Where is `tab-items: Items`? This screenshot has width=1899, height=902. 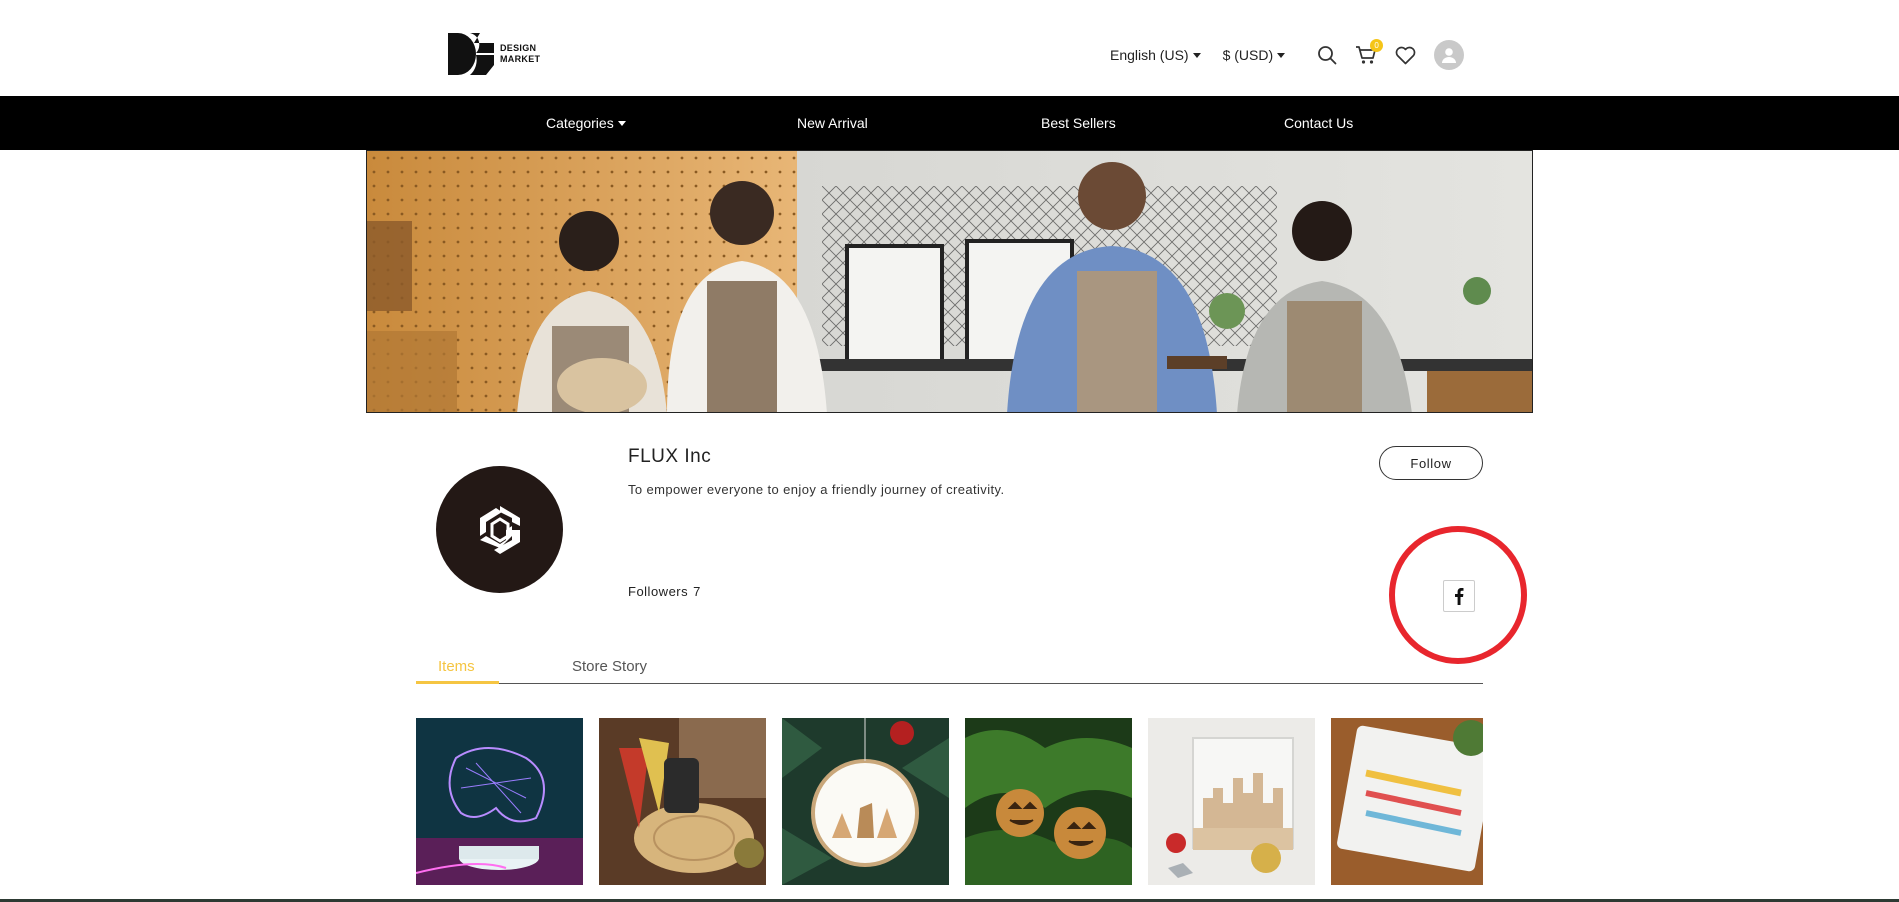 tab-items: Items is located at coordinates (456, 666).